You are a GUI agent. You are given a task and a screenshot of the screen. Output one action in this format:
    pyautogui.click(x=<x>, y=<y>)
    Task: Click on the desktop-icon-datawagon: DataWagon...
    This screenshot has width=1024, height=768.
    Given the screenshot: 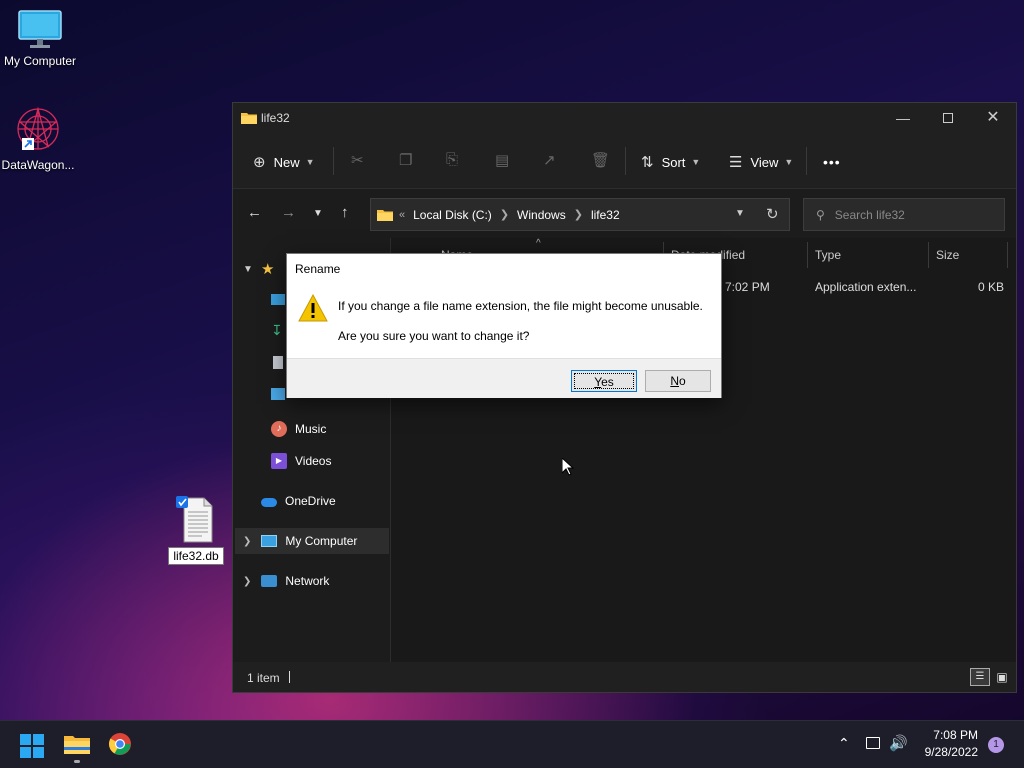 What is the action you would take?
    pyautogui.click(x=39, y=138)
    